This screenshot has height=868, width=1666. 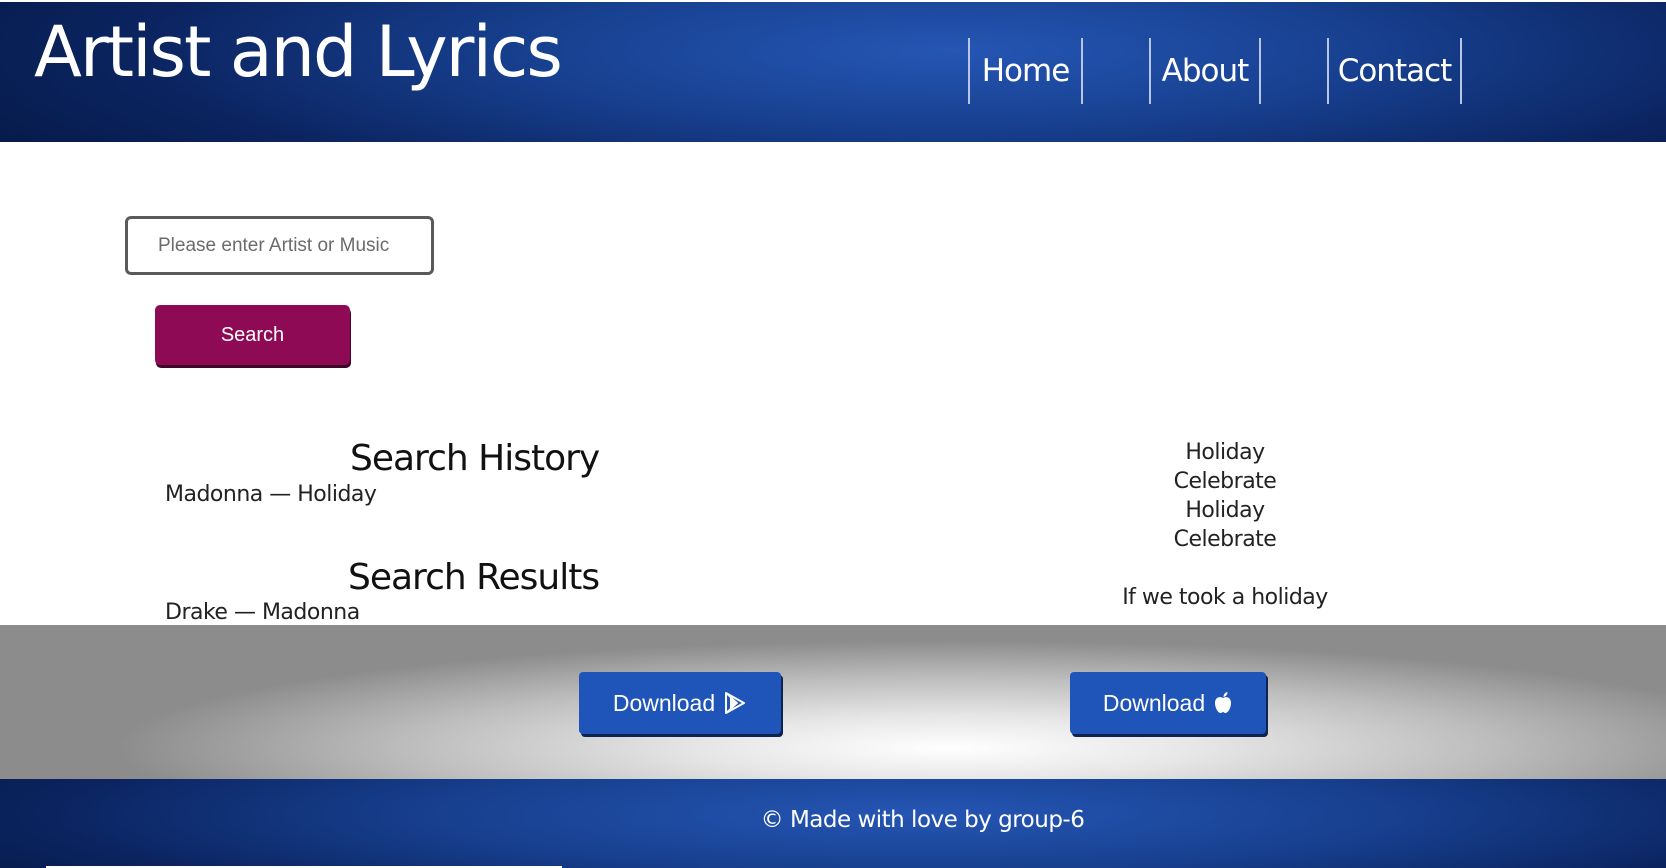 I want to click on search-input, so click(x=279, y=245).